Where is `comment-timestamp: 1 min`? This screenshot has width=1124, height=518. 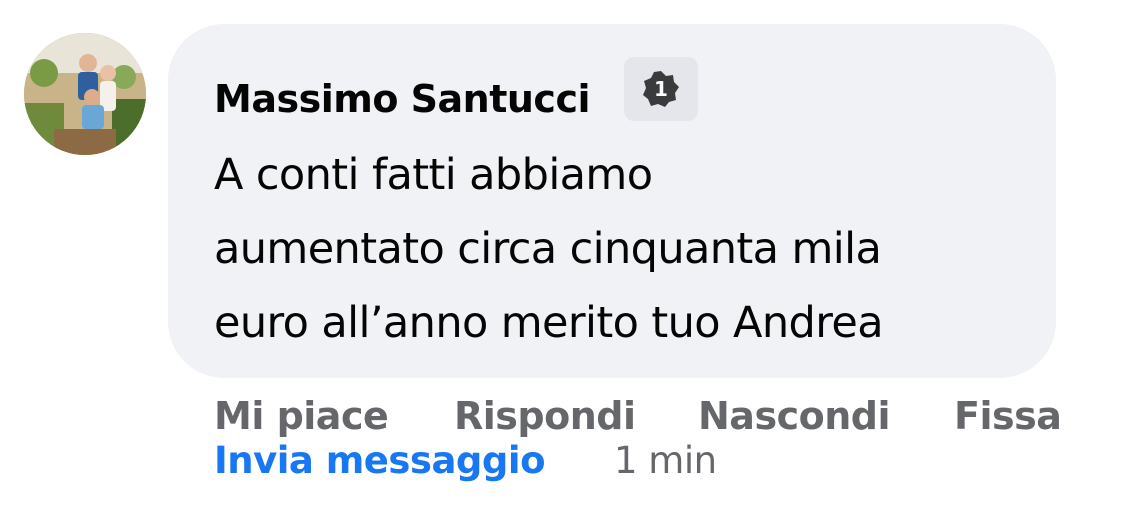
comment-timestamp: 1 min is located at coordinates (665, 461).